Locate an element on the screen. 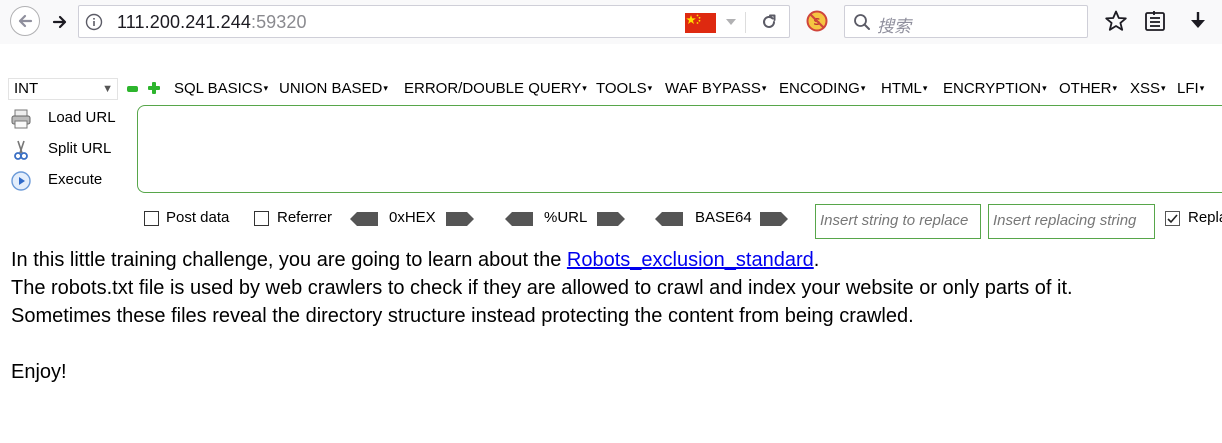 This screenshot has width=1222, height=443. reload-icon is located at coordinates (769, 22).